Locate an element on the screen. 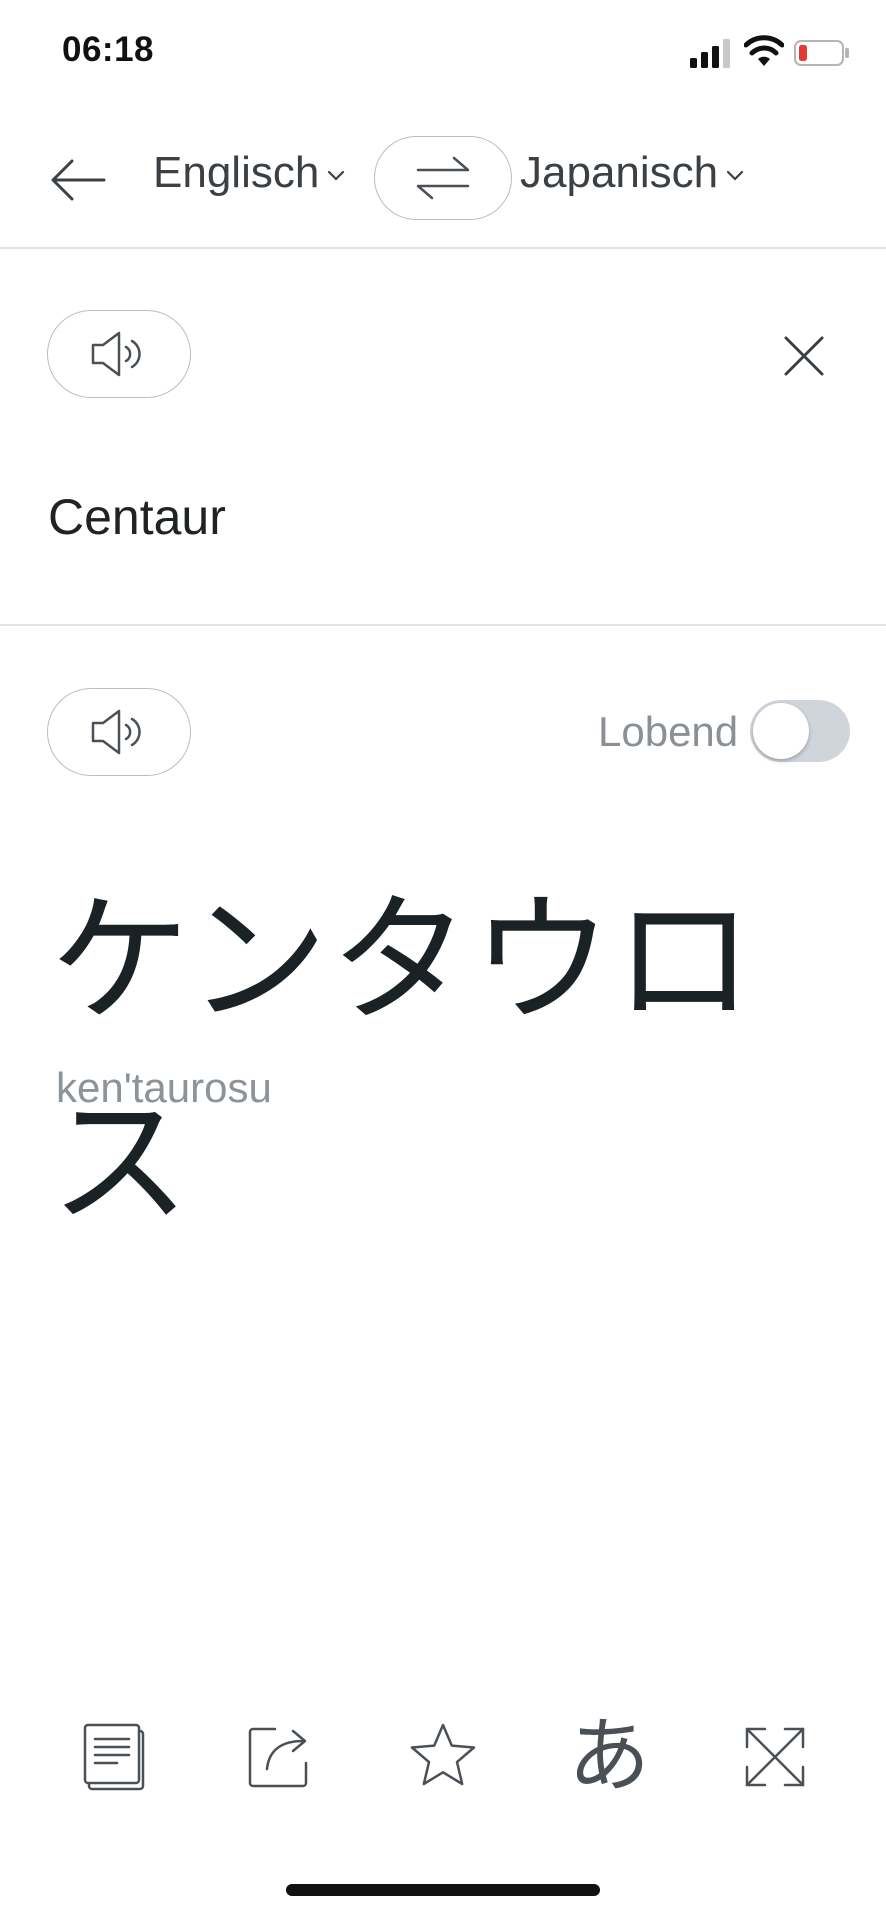 The width and height of the screenshot is (886, 1920). status-time: 06:18 is located at coordinates (108, 49).